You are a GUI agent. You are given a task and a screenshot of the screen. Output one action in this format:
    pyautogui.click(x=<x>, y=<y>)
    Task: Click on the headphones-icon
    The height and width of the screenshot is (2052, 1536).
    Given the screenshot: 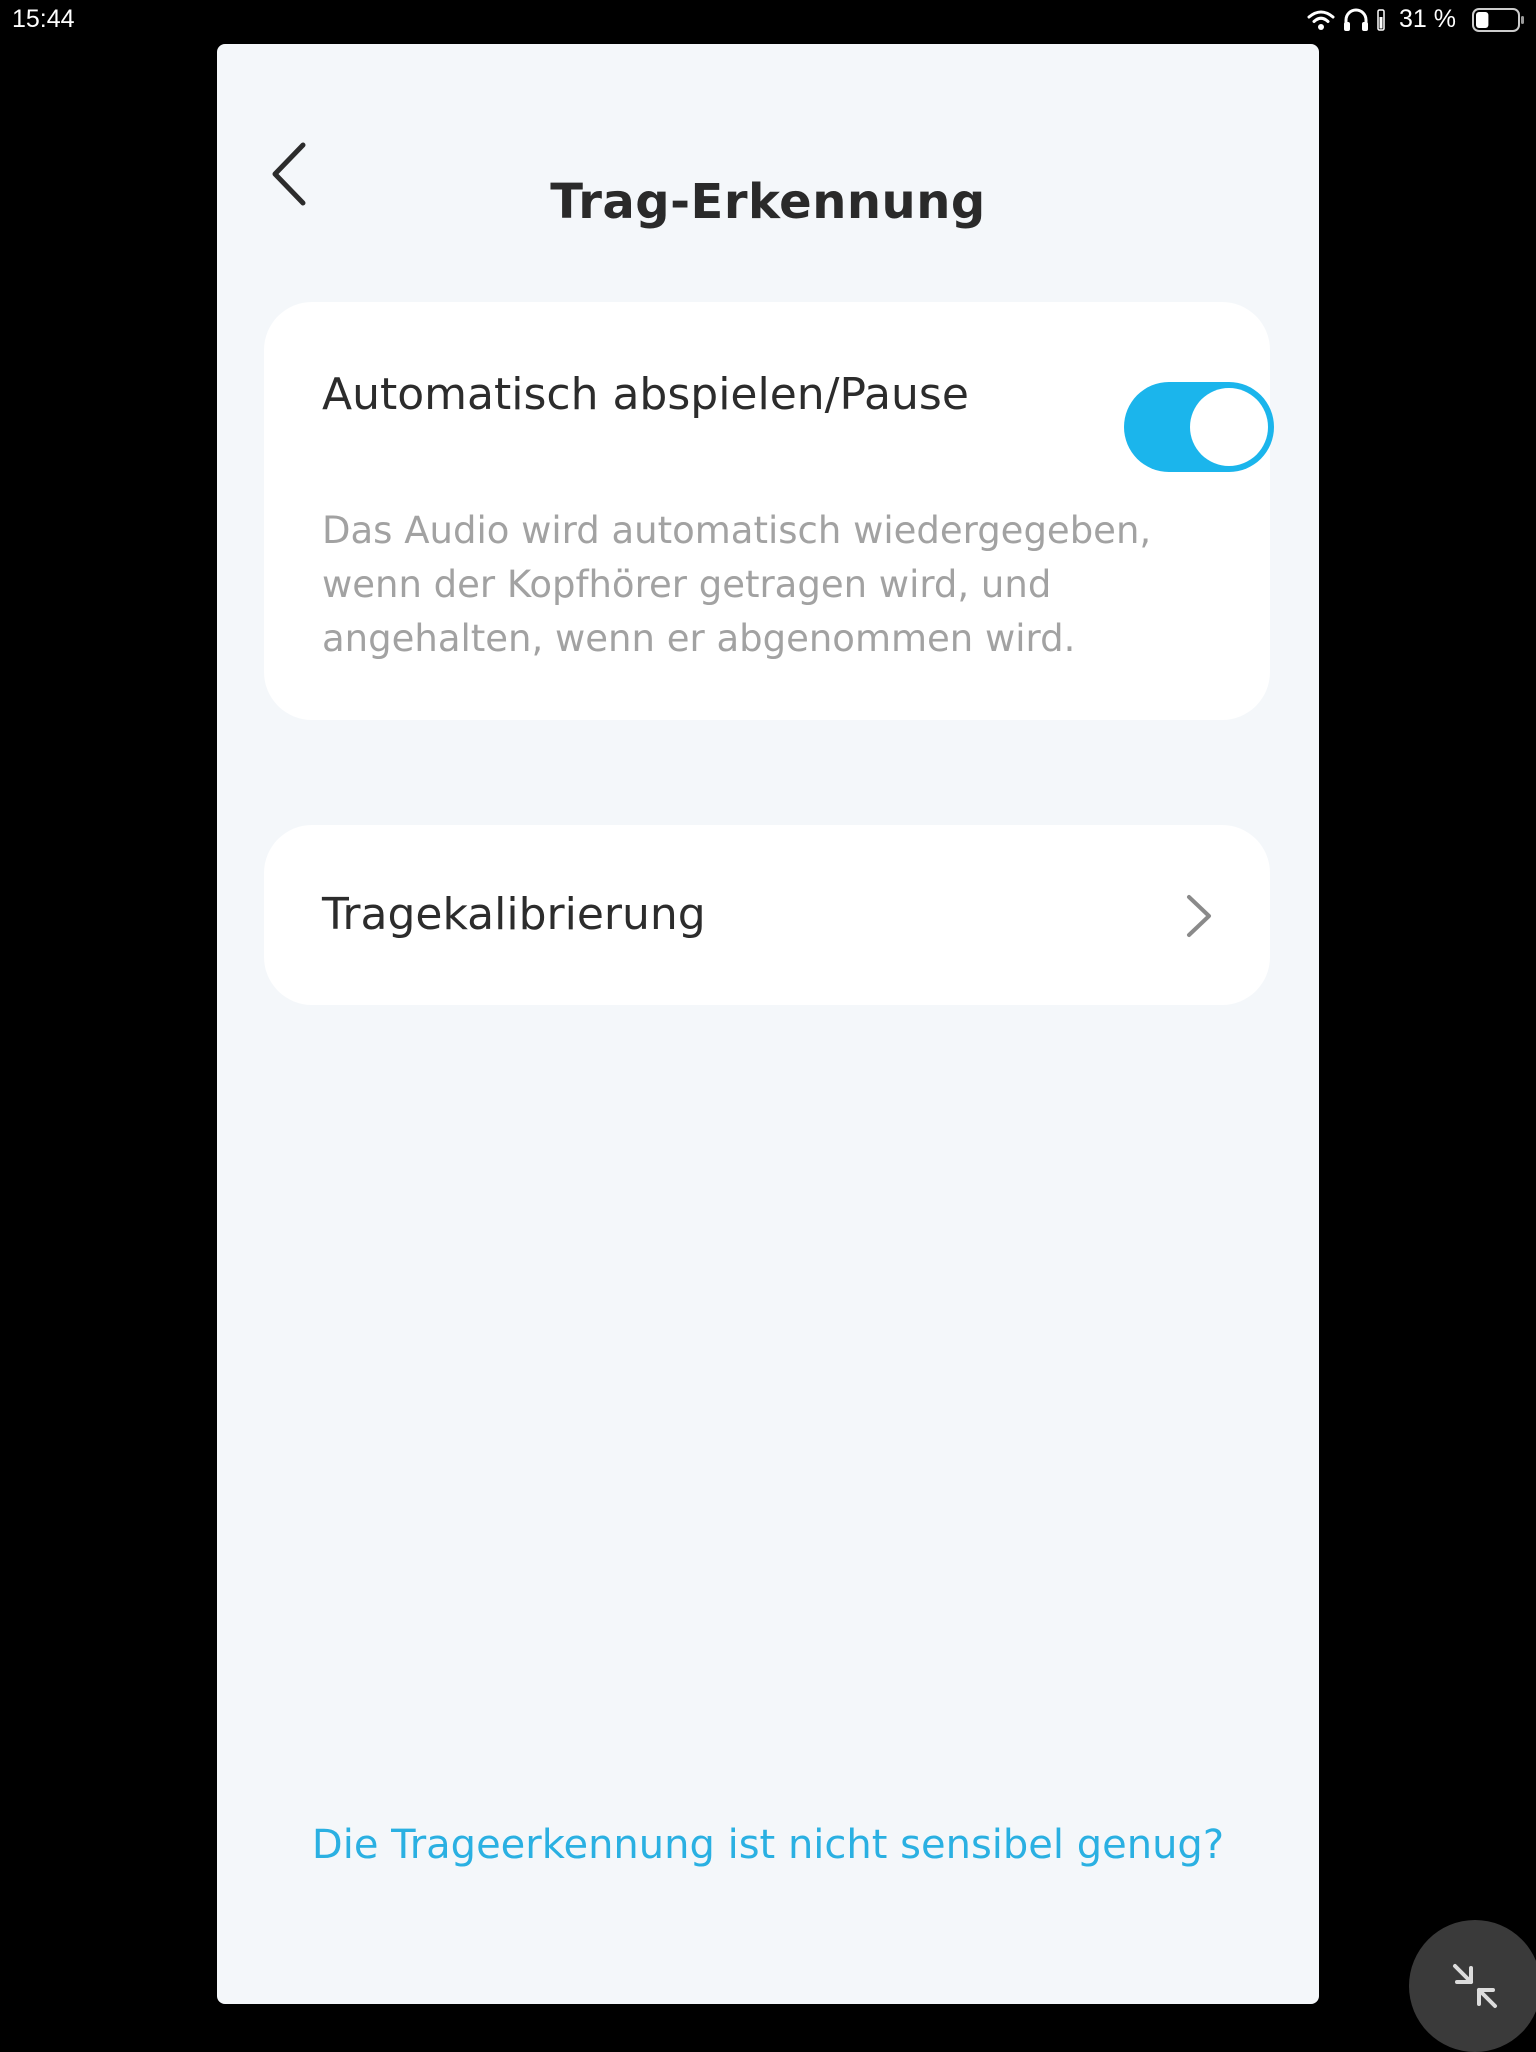 What is the action you would take?
    pyautogui.click(x=1356, y=20)
    